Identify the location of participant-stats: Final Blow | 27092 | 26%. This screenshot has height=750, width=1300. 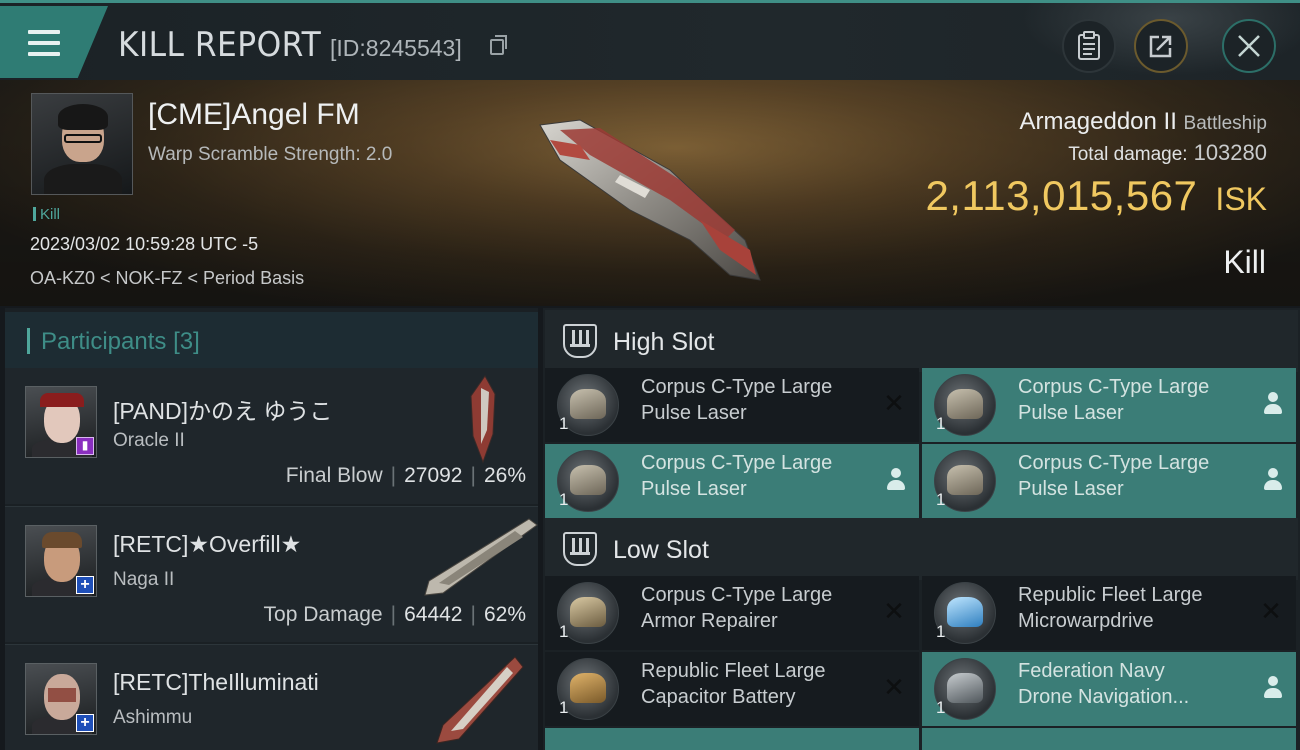
(405, 475).